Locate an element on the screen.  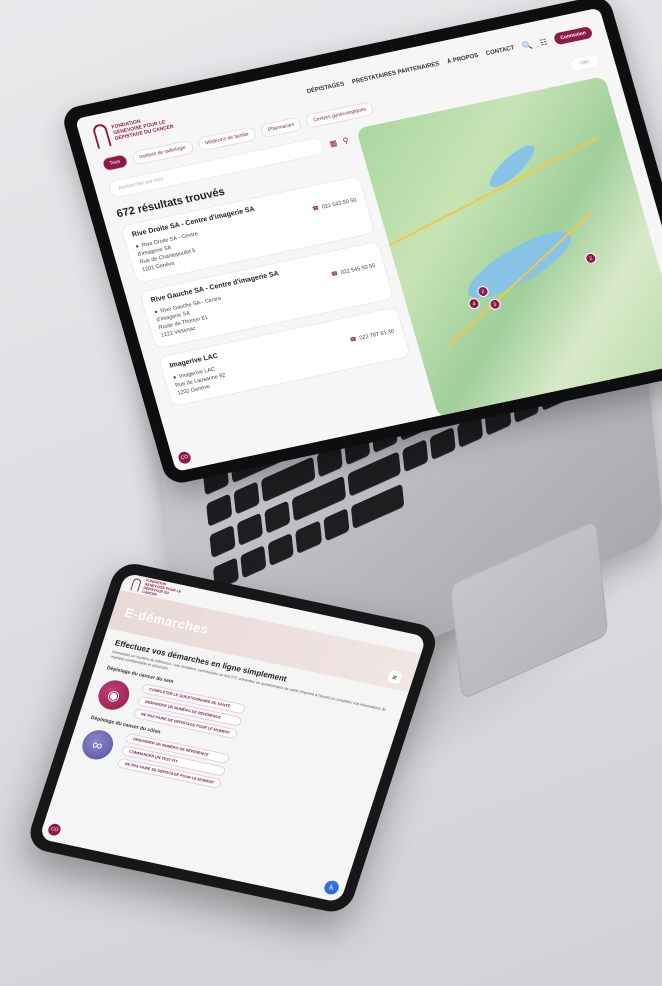
location-input: Ville is located at coordinates (584, 62).